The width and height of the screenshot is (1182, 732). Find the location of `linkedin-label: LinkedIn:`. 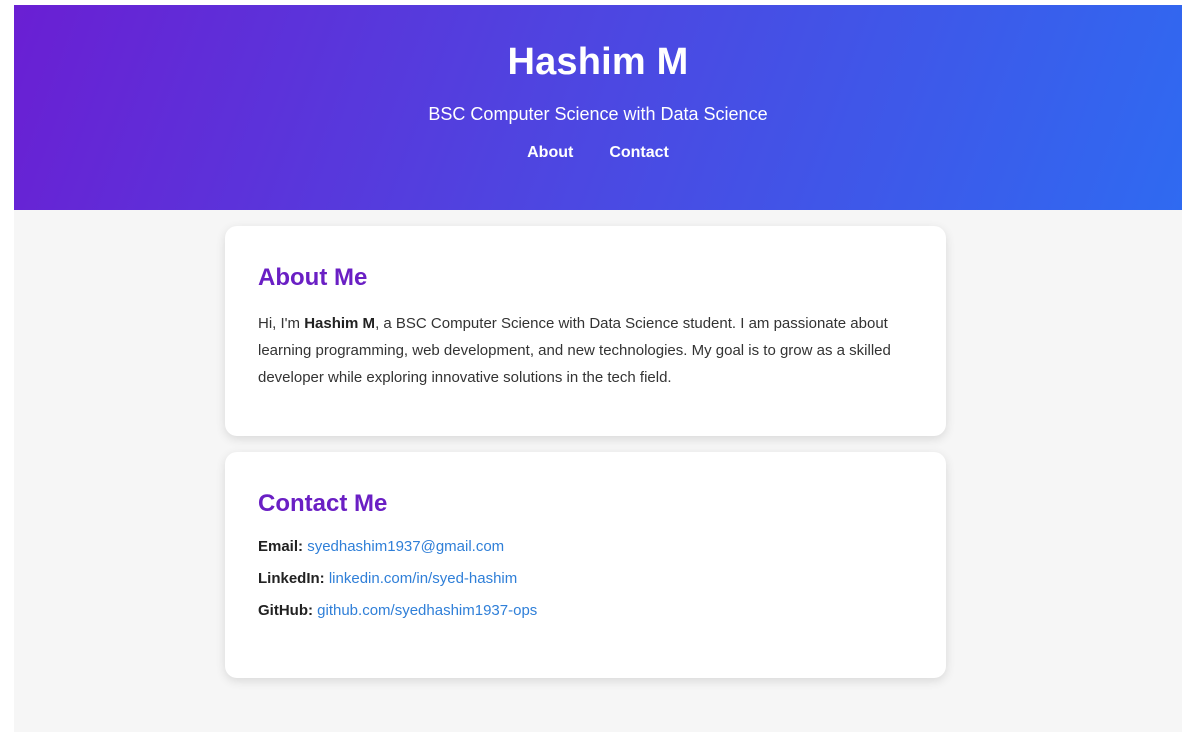

linkedin-label: LinkedIn: is located at coordinates (291, 578).